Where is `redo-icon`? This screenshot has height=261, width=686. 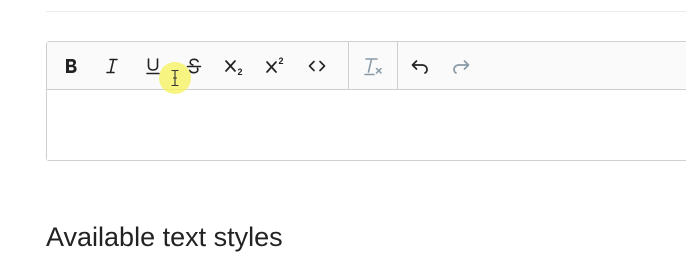
redo-icon is located at coordinates (461, 67).